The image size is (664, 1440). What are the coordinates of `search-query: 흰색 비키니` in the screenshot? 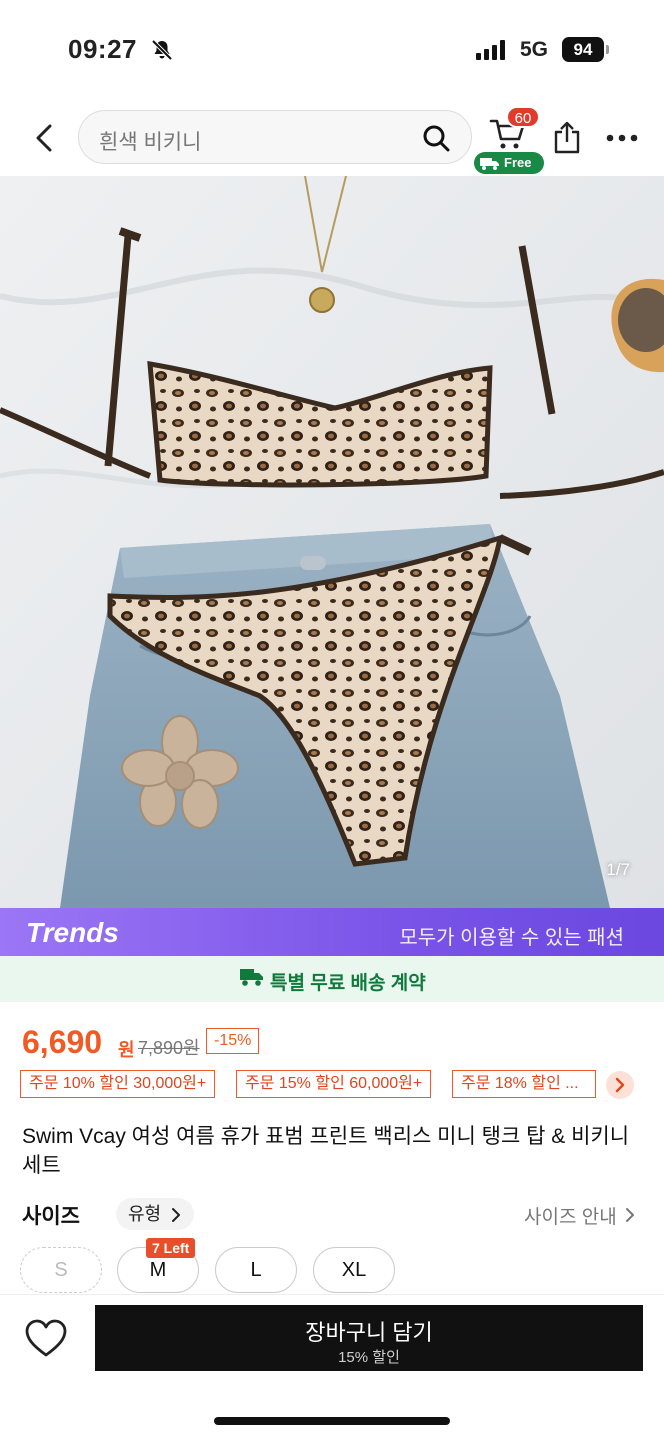 It's located at (150, 142).